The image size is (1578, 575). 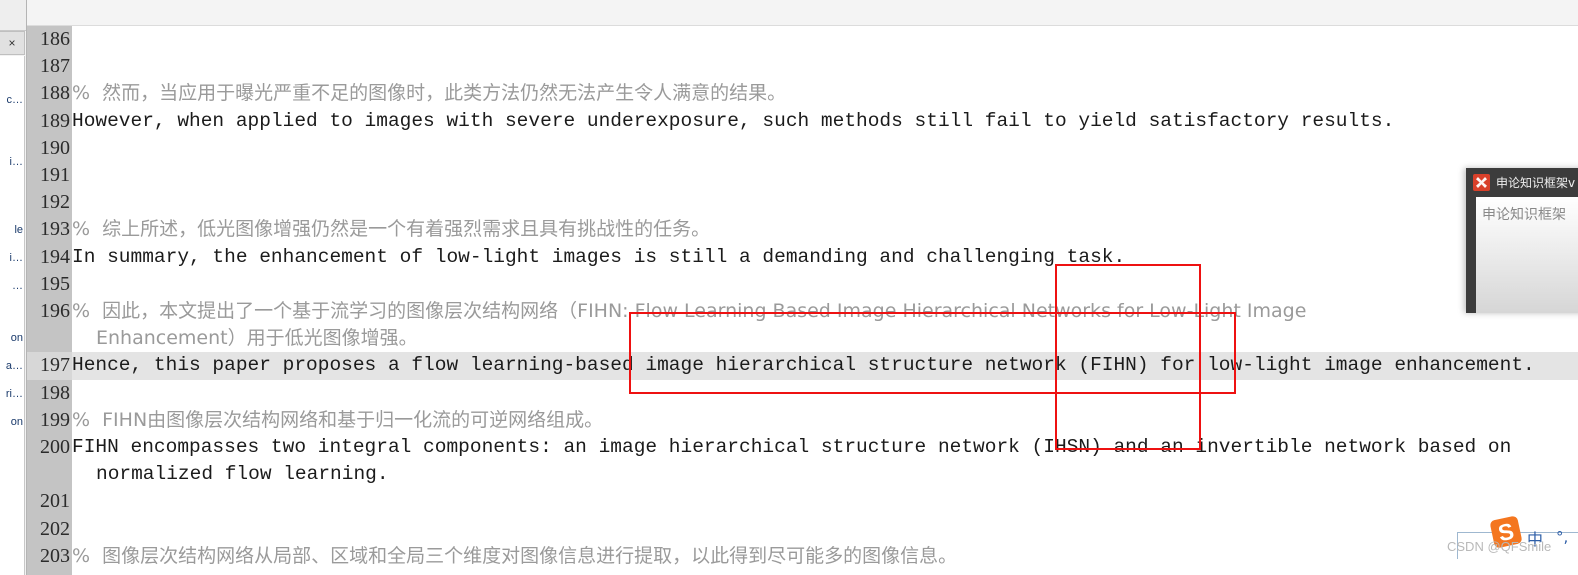 I want to click on line-number: 203, so click(x=55, y=555).